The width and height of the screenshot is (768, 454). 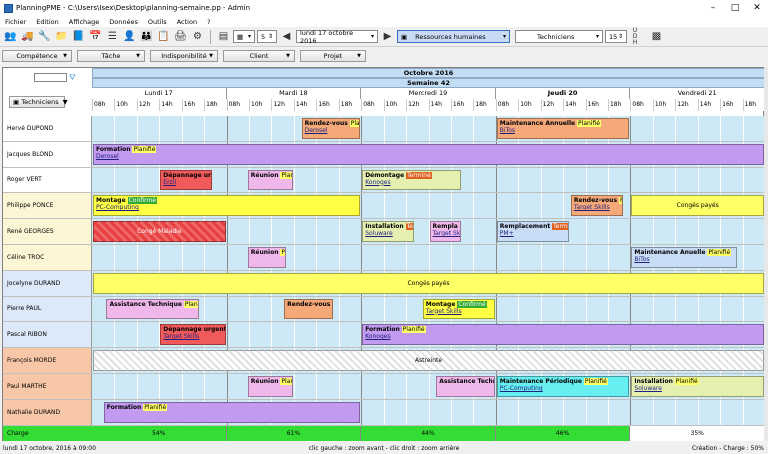 I want to click on resource-name: Hervé DUPOND, so click(x=47, y=128).